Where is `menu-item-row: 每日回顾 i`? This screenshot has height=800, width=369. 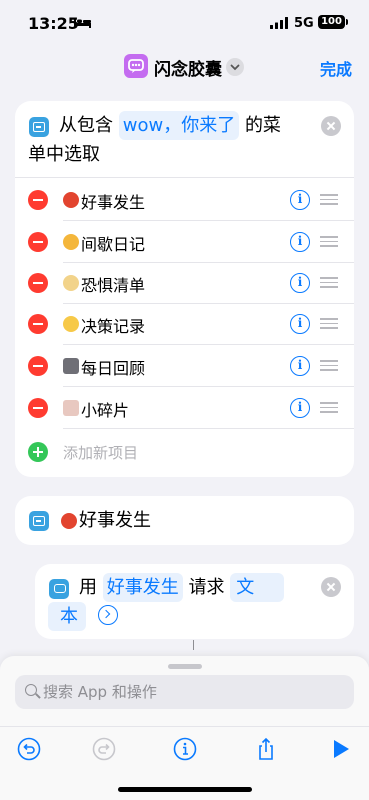
menu-item-row: 每日回顾 i is located at coordinates (184, 366).